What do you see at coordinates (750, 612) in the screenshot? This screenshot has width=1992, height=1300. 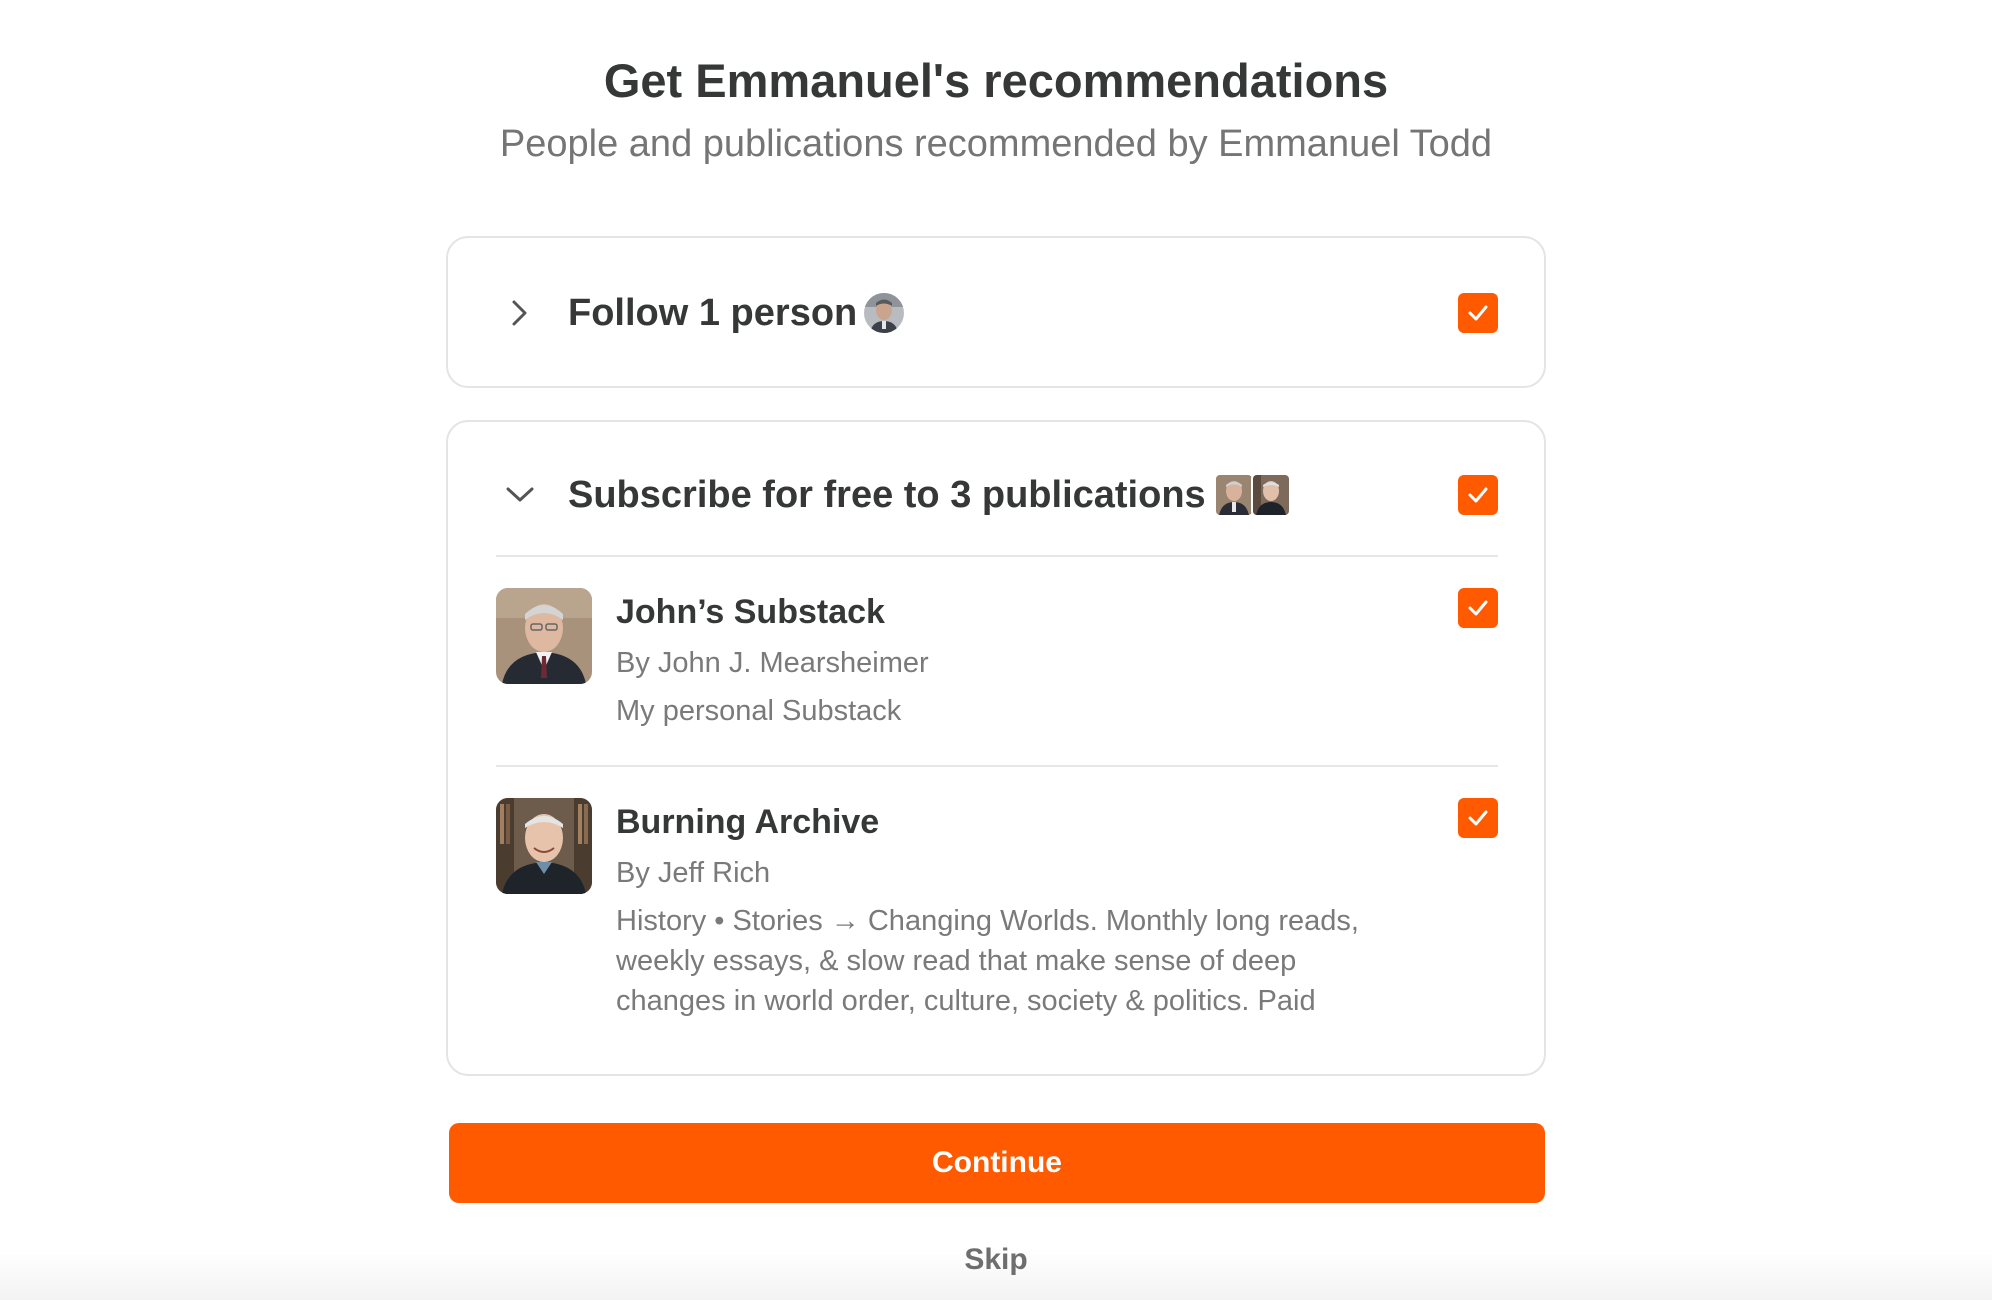 I see `publication-name: John’s Substack` at bounding box center [750, 612].